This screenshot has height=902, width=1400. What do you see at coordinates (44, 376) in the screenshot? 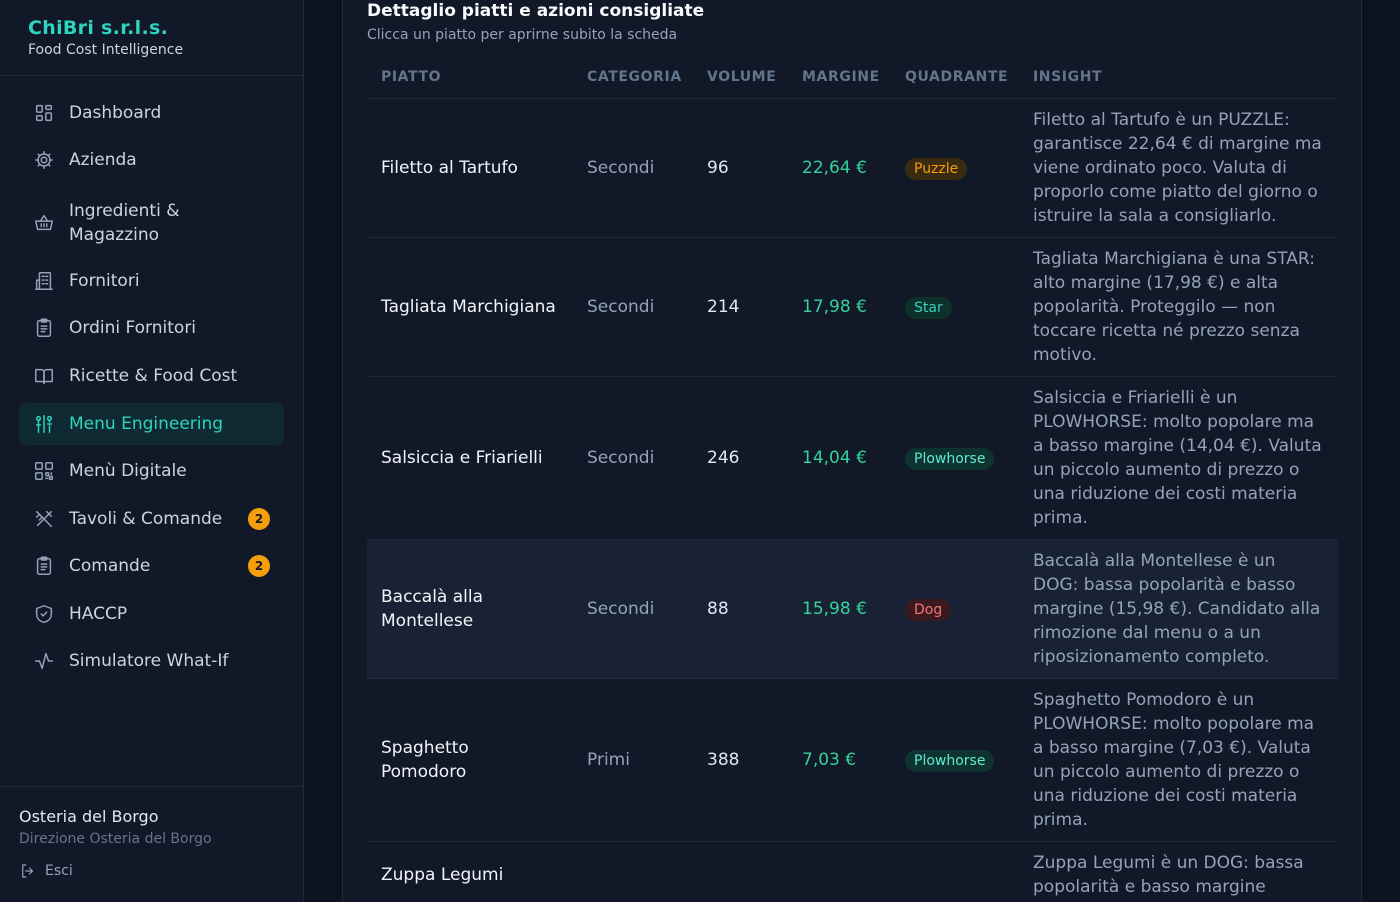
I see `book-icon` at bounding box center [44, 376].